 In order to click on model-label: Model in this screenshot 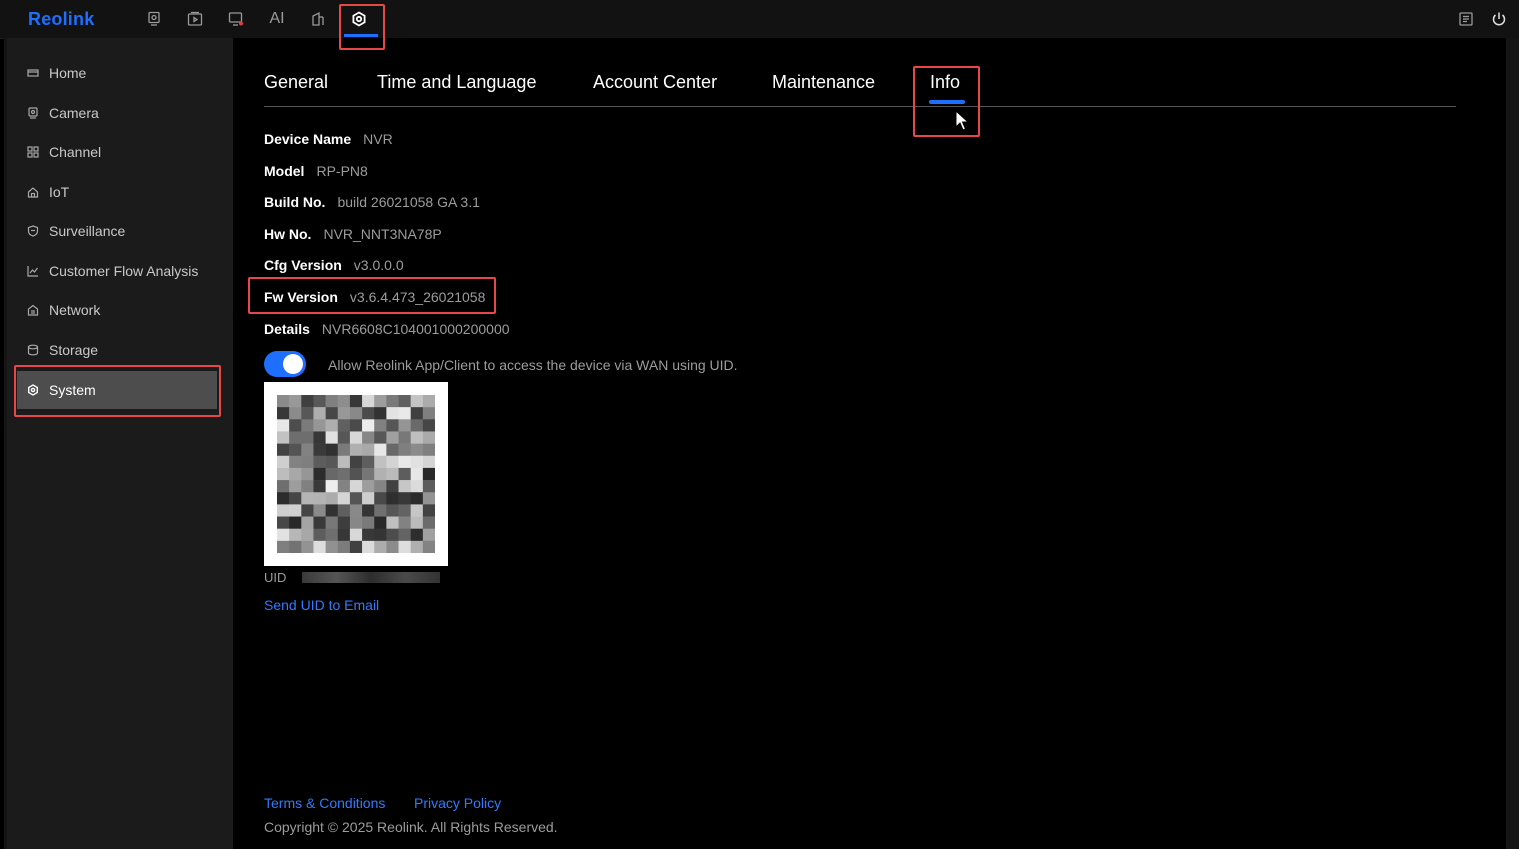, I will do `click(284, 171)`.